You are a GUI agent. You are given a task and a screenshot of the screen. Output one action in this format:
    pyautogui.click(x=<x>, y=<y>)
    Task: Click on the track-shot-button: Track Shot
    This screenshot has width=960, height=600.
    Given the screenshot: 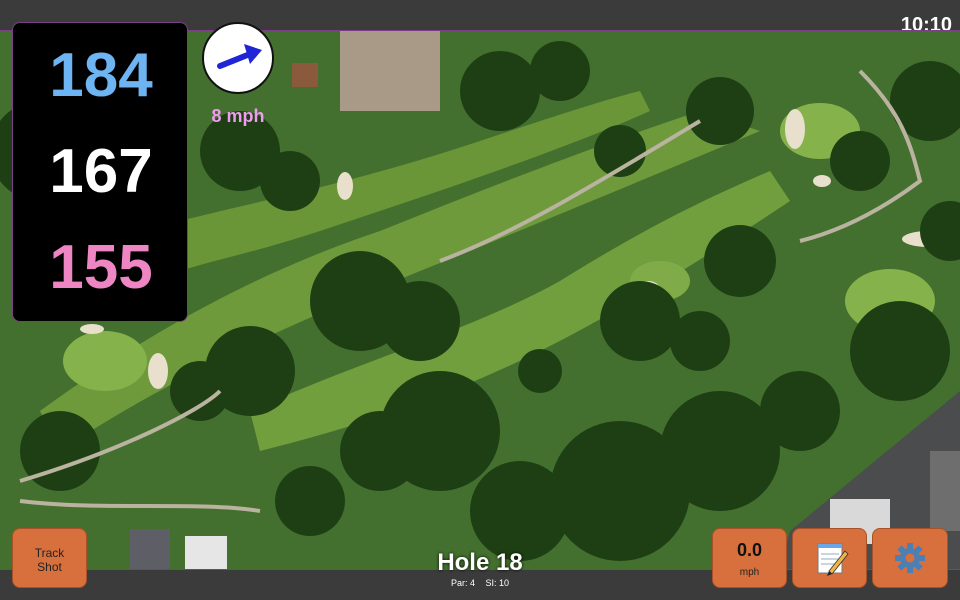 What is the action you would take?
    pyautogui.click(x=49, y=558)
    